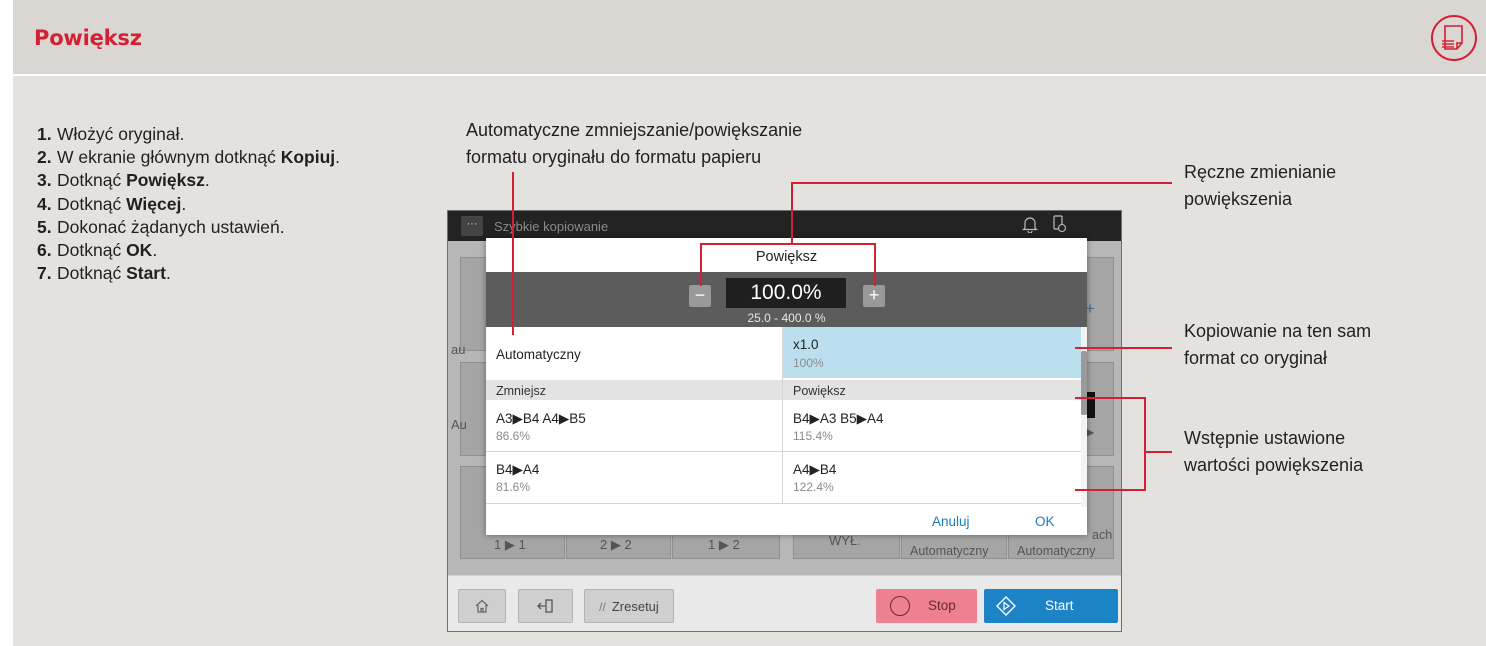 This screenshot has width=1486, height=646. What do you see at coordinates (932, 477) in the screenshot?
I see `preset-enlarge-2: A4▶B4 122.4%` at bounding box center [932, 477].